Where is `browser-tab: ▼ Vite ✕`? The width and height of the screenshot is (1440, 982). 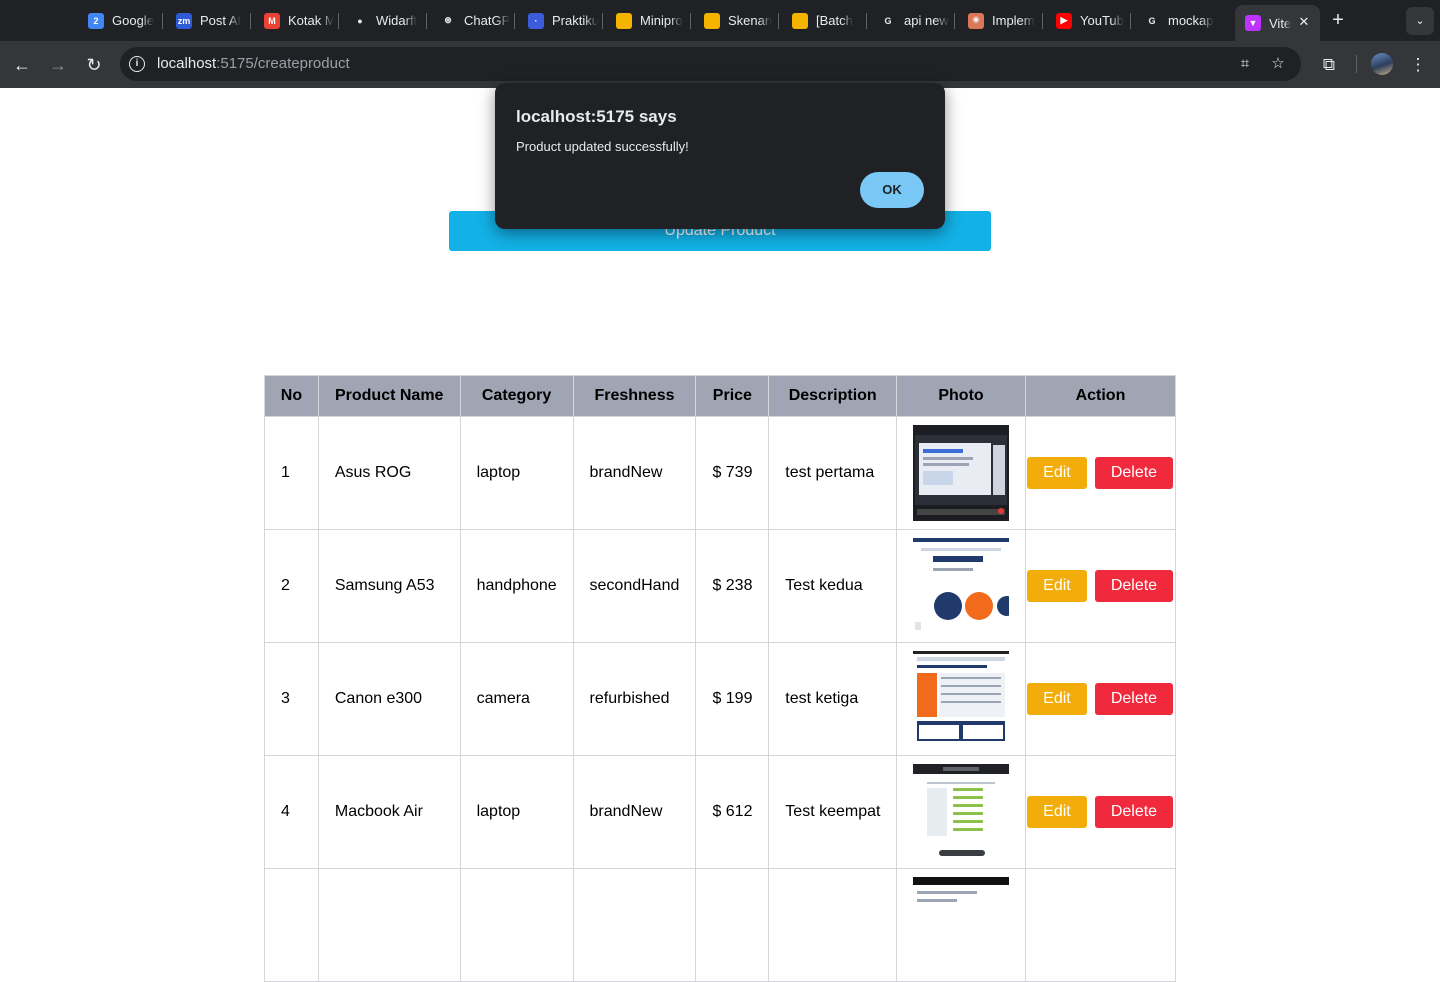 browser-tab: ▼ Vite ✕ is located at coordinates (1277, 23).